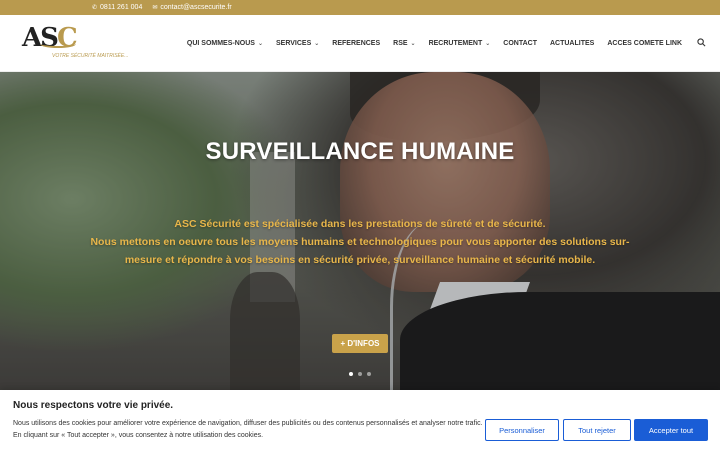 This screenshot has height=450, width=720. I want to click on nav-item-qui-sommes-nous: QUI SOMMES-NOUS ⌄, so click(225, 43).